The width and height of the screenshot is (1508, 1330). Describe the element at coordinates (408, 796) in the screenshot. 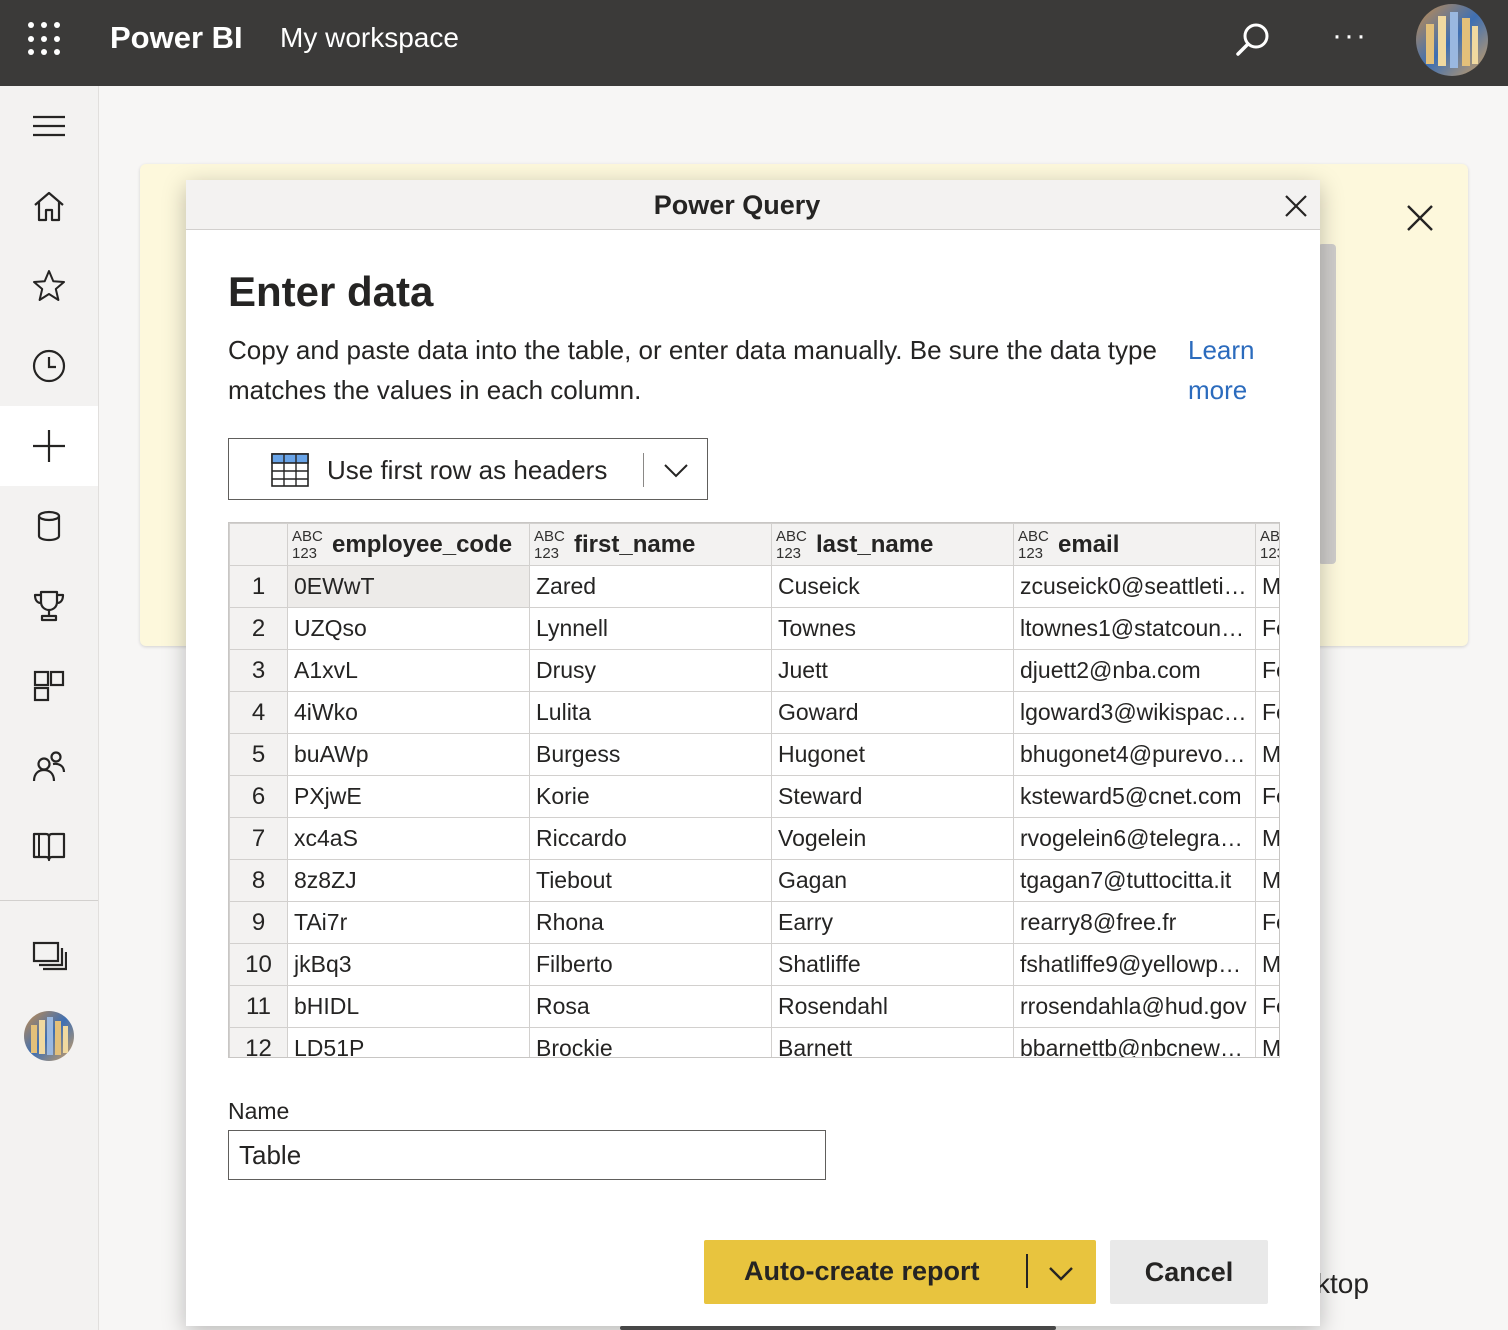

I see `table-cell: PXjwE` at that location.